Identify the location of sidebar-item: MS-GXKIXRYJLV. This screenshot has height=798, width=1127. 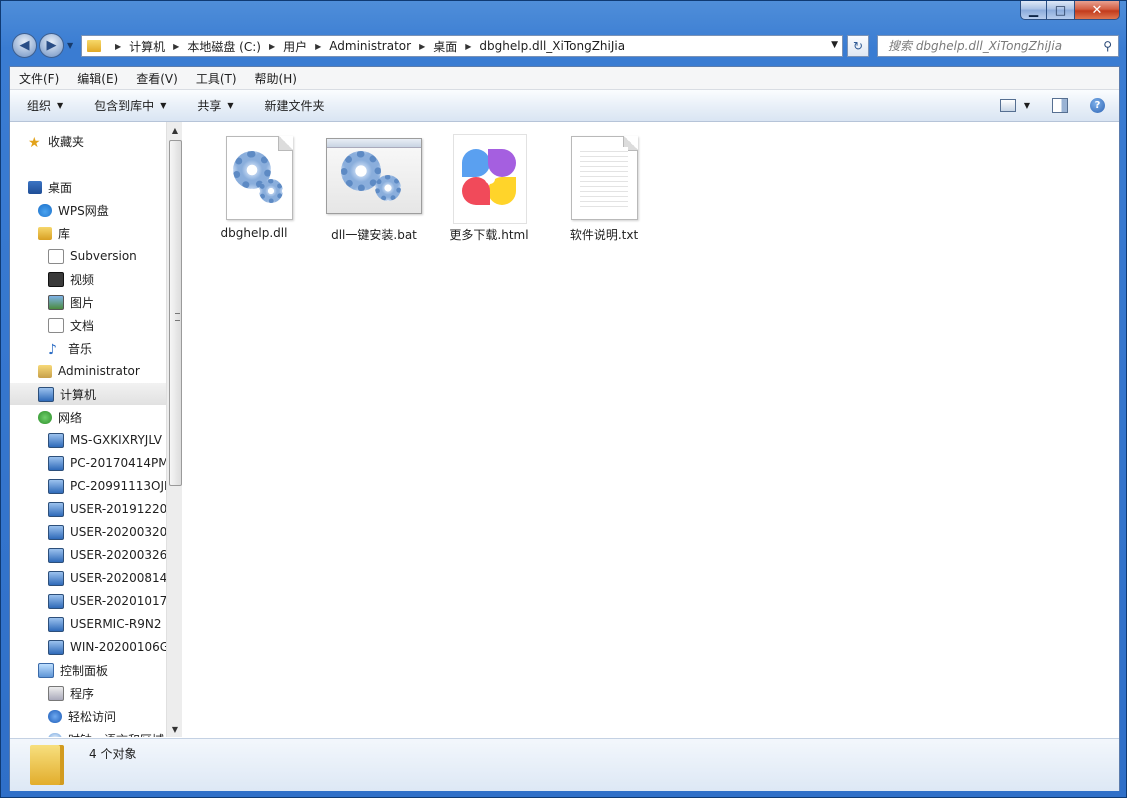
(88, 440).